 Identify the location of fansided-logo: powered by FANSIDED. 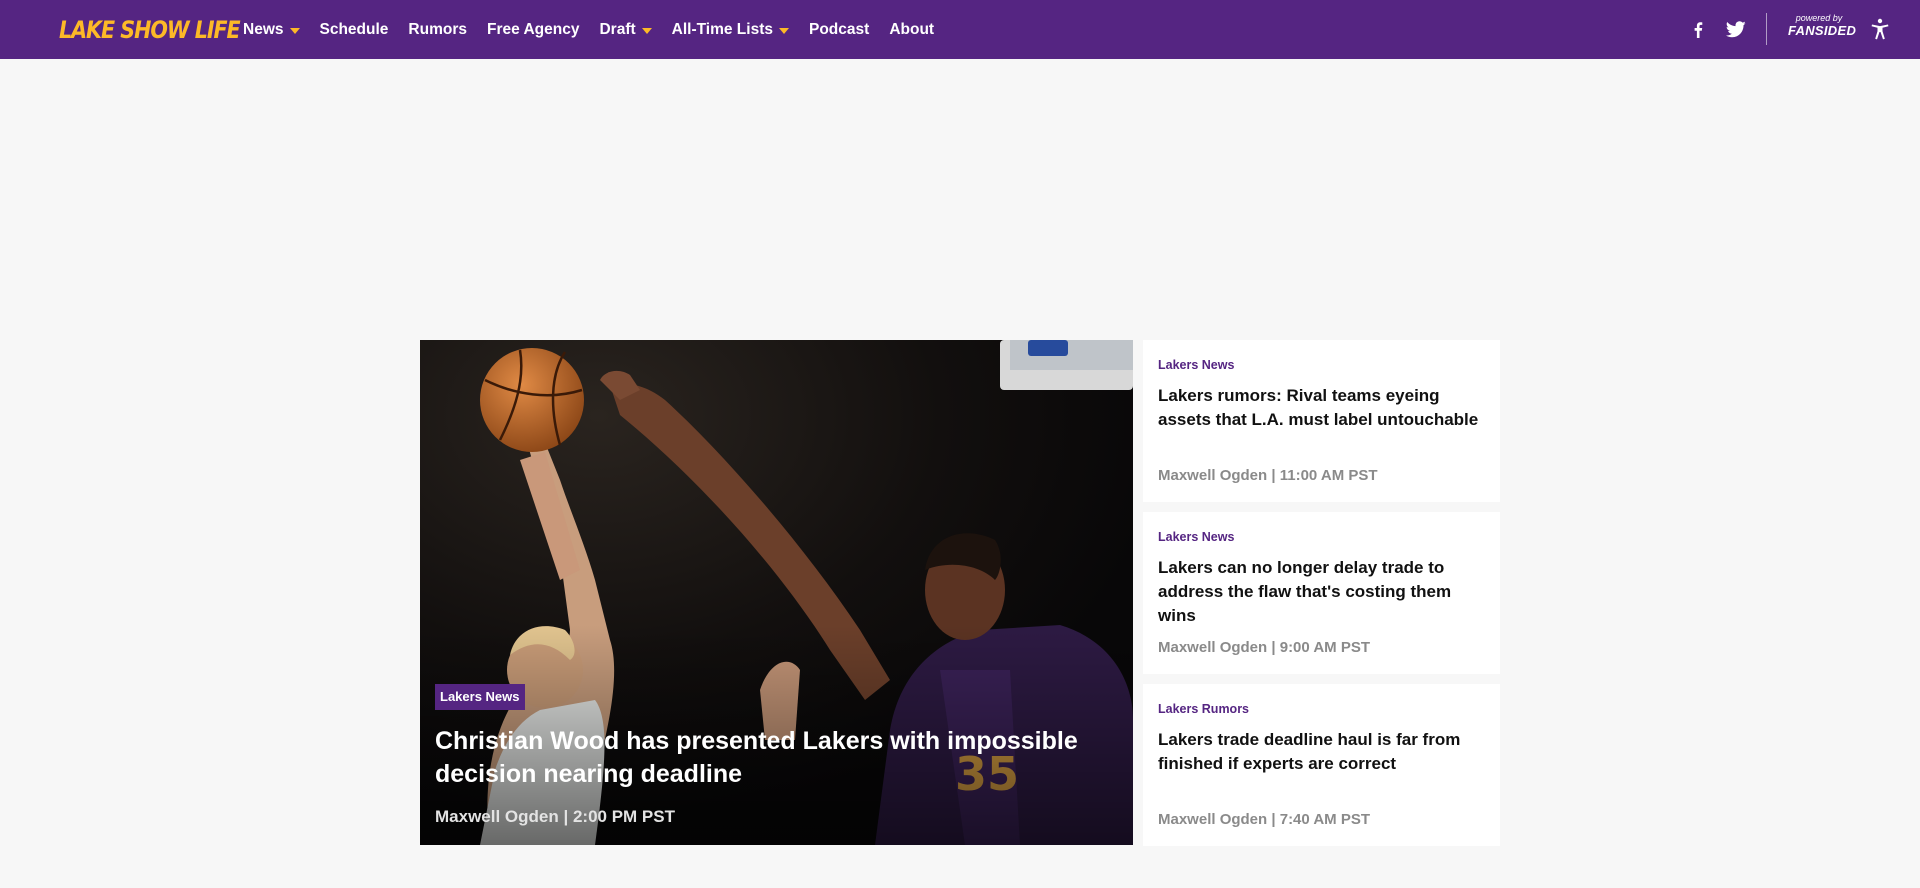
(1822, 29).